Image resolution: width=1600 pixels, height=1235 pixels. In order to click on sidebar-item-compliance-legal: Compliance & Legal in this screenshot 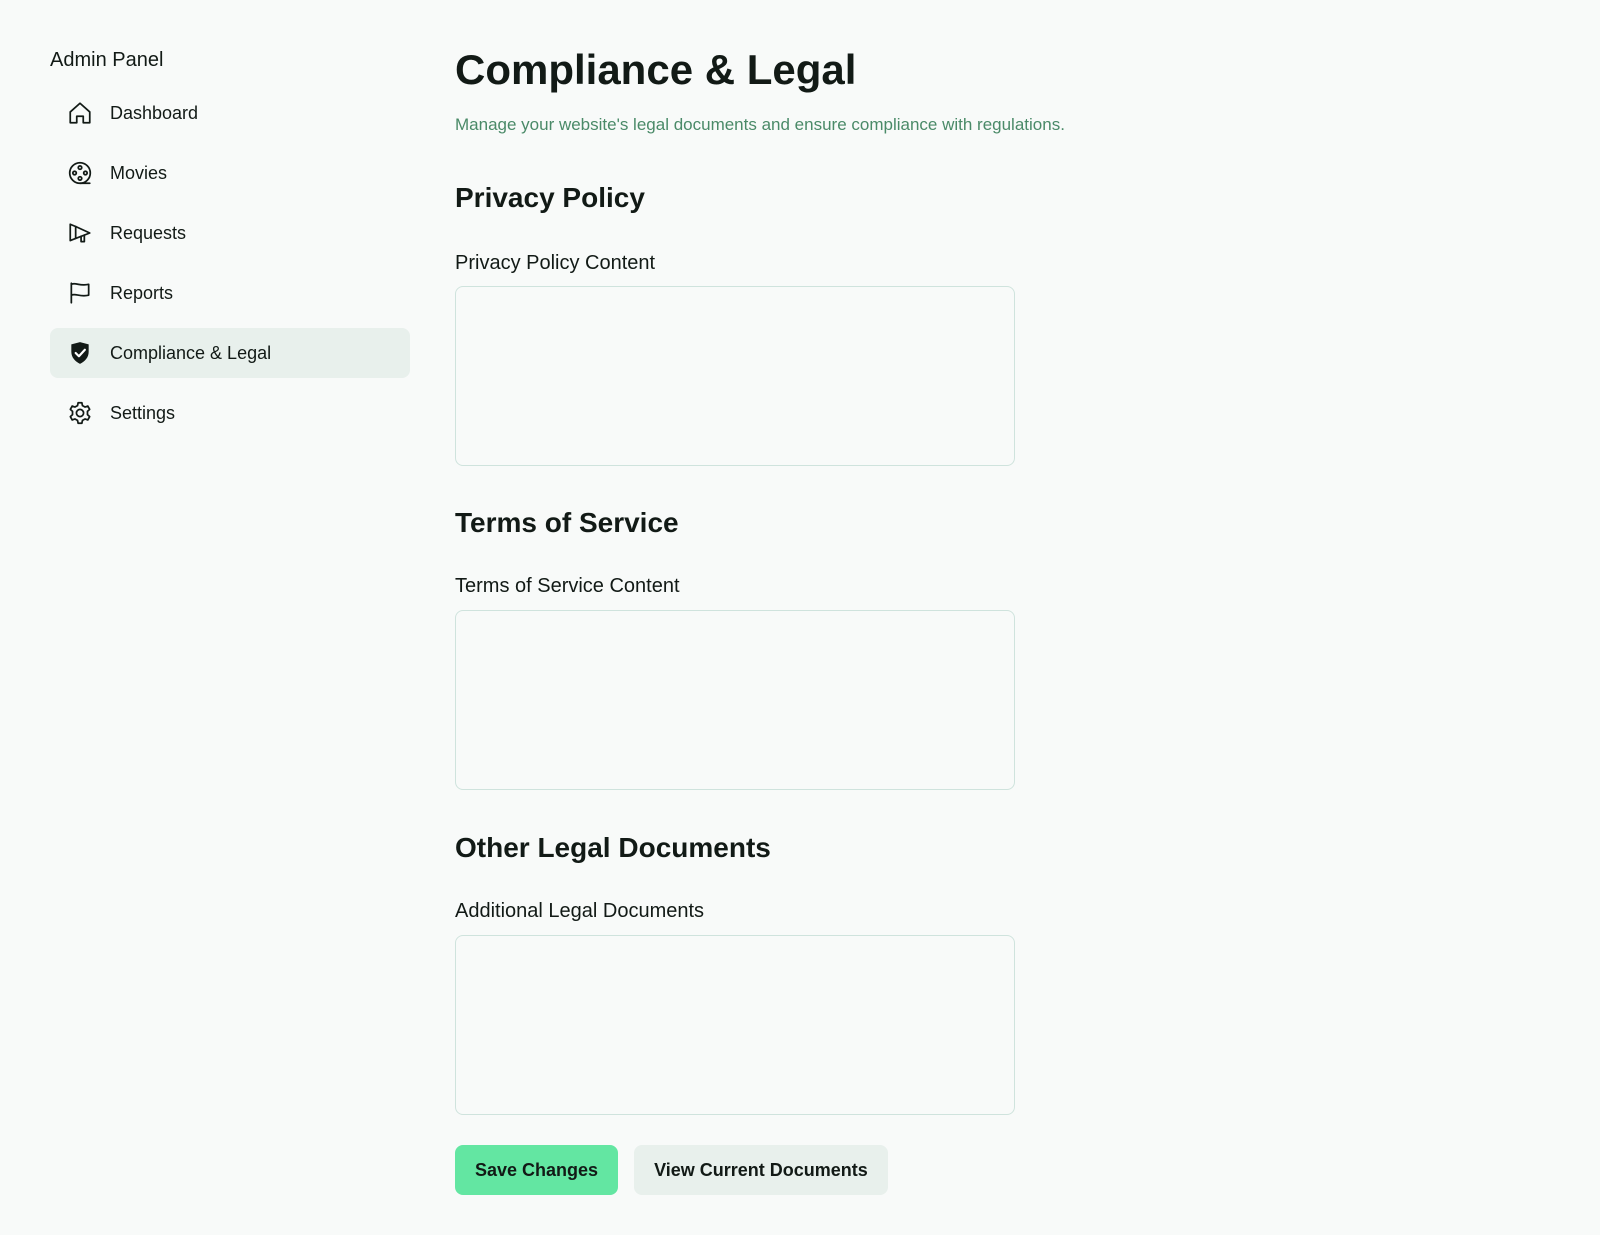, I will do `click(230, 353)`.